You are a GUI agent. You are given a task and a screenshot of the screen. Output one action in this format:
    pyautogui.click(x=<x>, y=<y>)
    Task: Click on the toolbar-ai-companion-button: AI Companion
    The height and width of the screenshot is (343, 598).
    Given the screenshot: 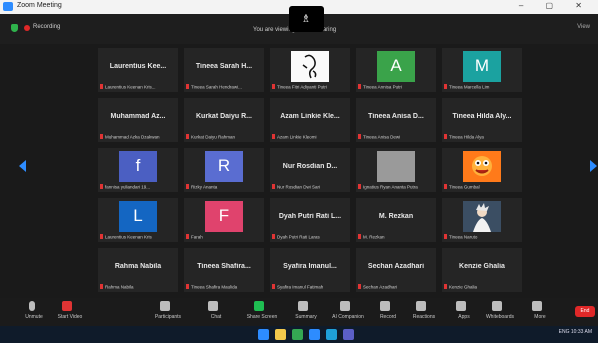 What is the action you would take?
    pyautogui.click(x=348, y=312)
    